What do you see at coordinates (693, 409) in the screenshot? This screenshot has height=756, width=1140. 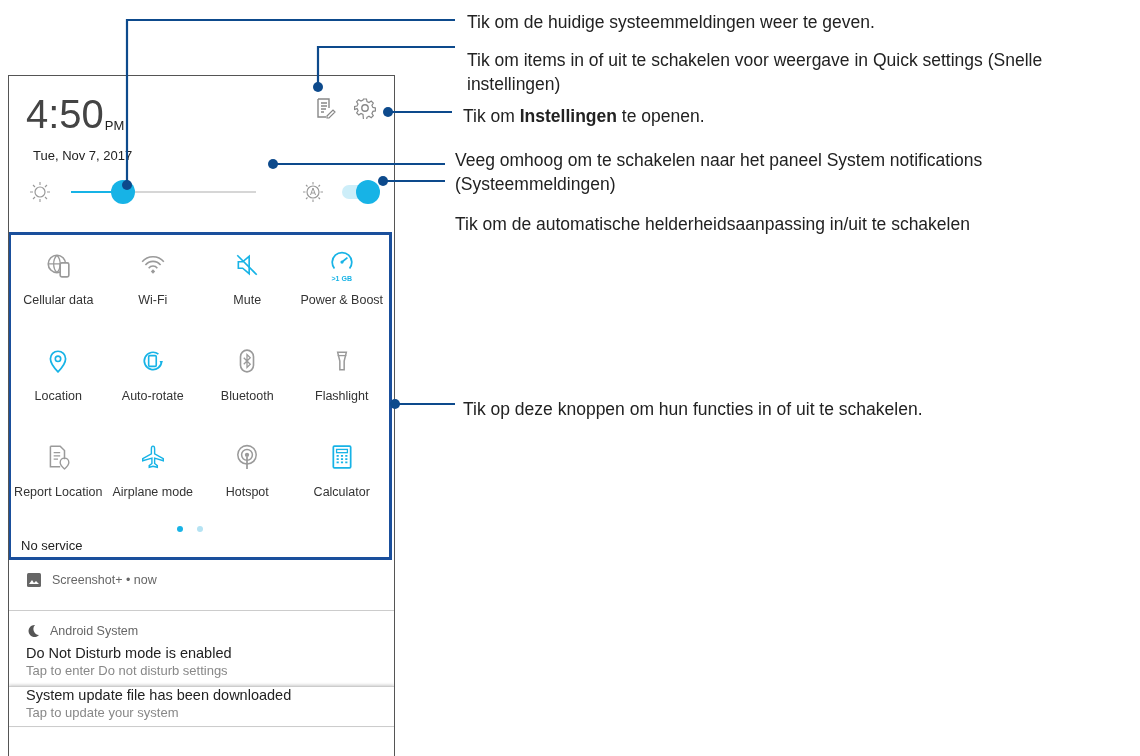 I see `callout-text: Tik op deze knoppen om hun functies in of uit te schakelen.` at bounding box center [693, 409].